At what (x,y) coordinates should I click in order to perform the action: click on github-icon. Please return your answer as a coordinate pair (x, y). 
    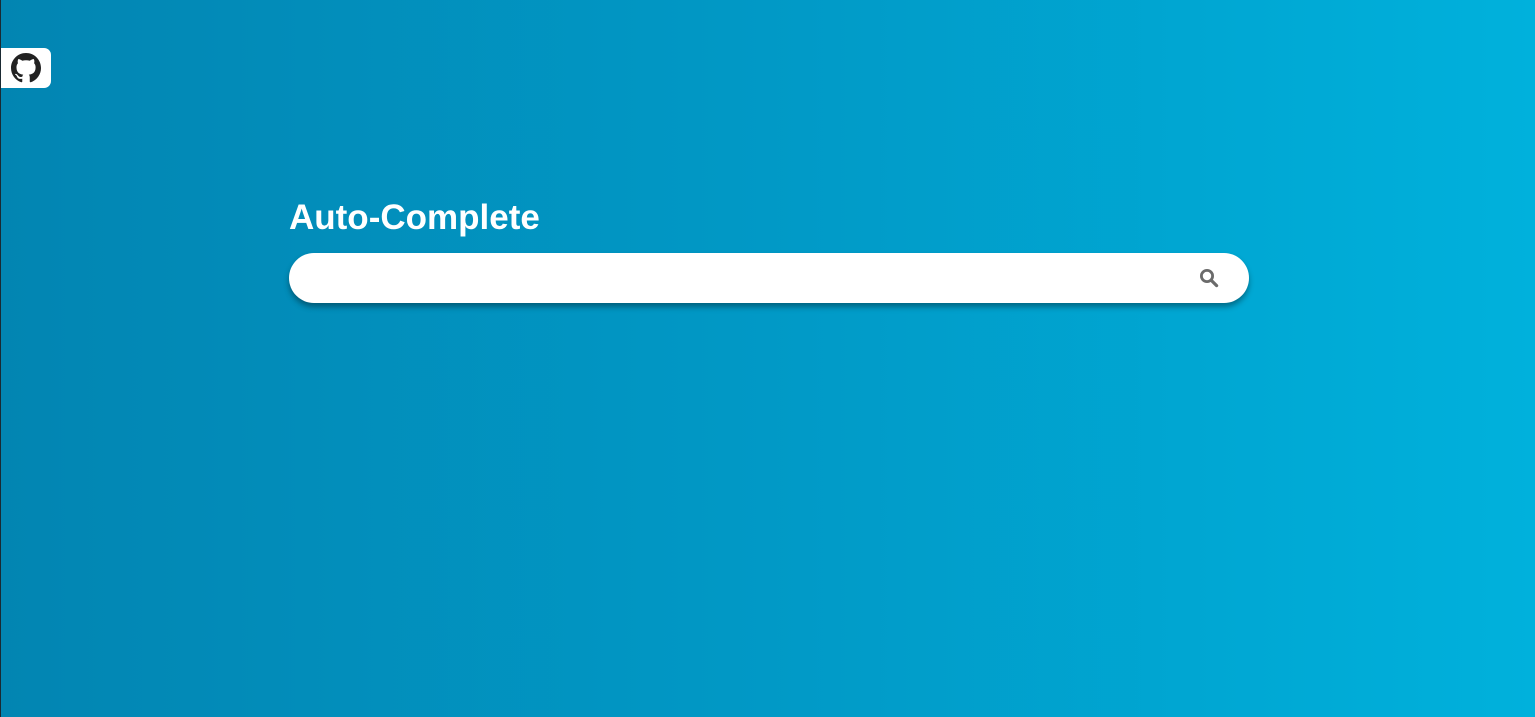
    Looking at the image, I should click on (26, 68).